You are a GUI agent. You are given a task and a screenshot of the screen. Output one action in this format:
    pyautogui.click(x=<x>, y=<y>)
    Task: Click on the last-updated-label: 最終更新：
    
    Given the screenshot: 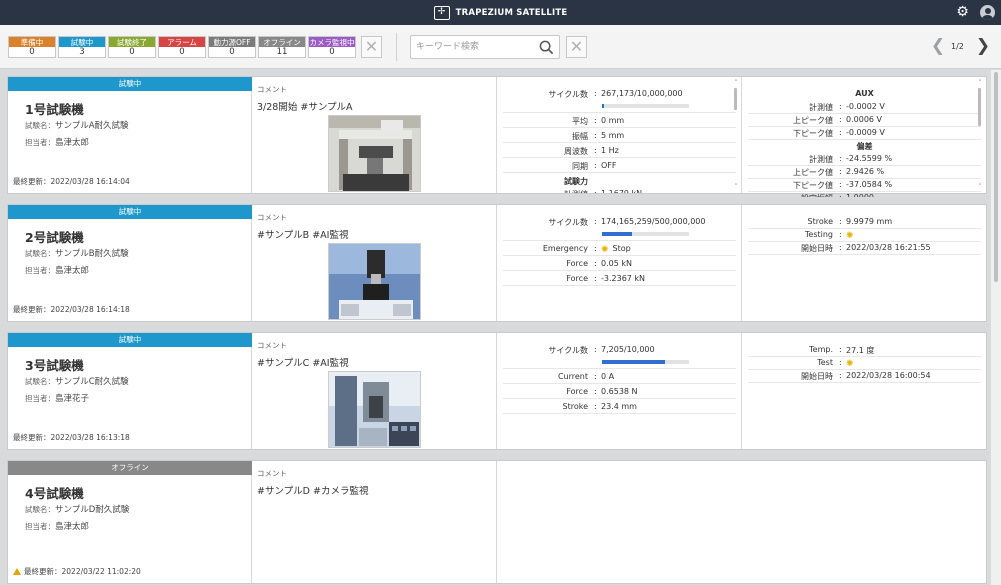 What is the action you would take?
    pyautogui.click(x=43, y=571)
    